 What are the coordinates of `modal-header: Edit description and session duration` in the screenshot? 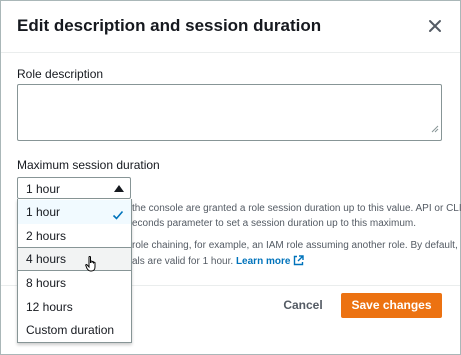 It's located at (230, 27).